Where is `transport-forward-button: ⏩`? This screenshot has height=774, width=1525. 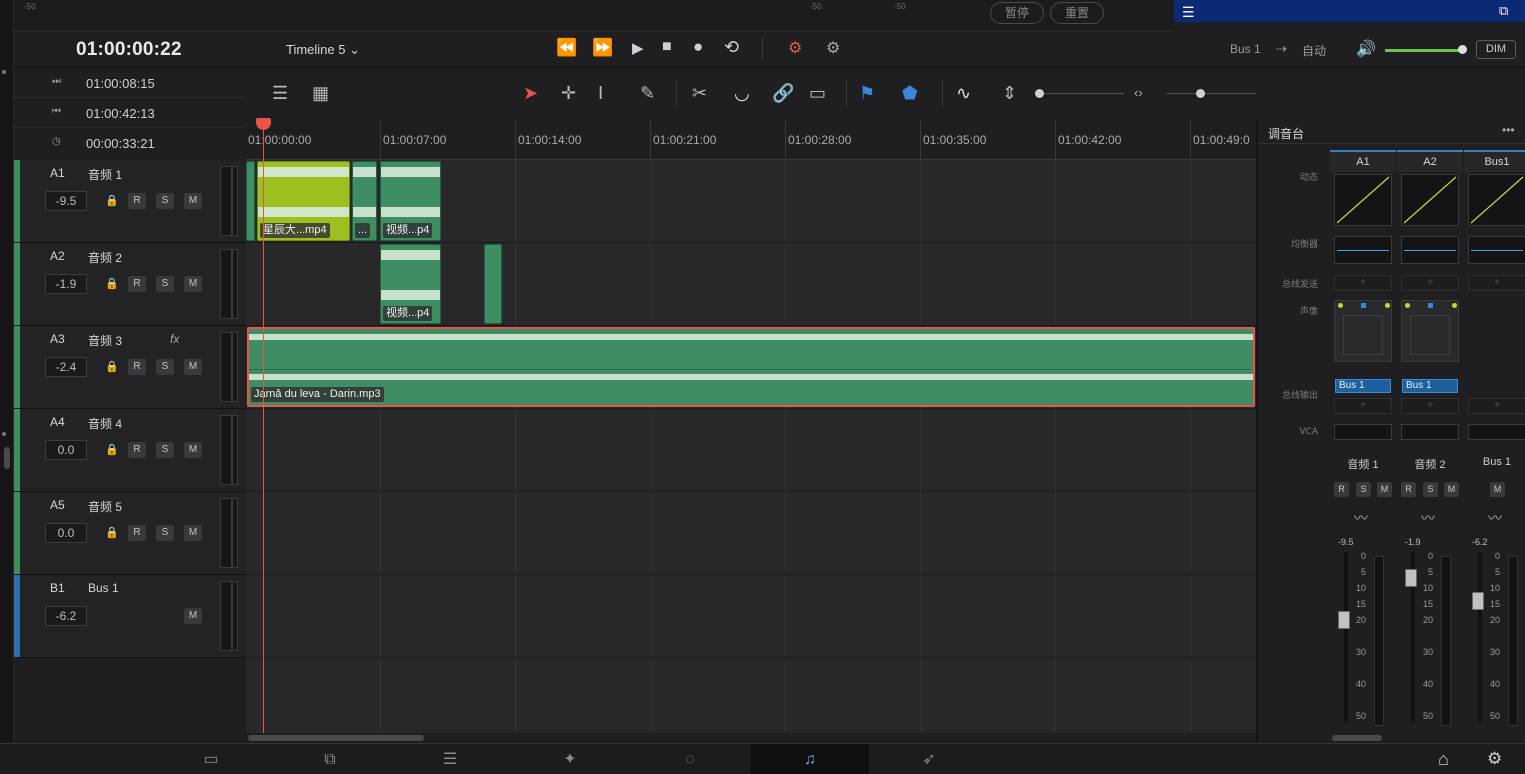 transport-forward-button: ⏩ is located at coordinates (602, 48).